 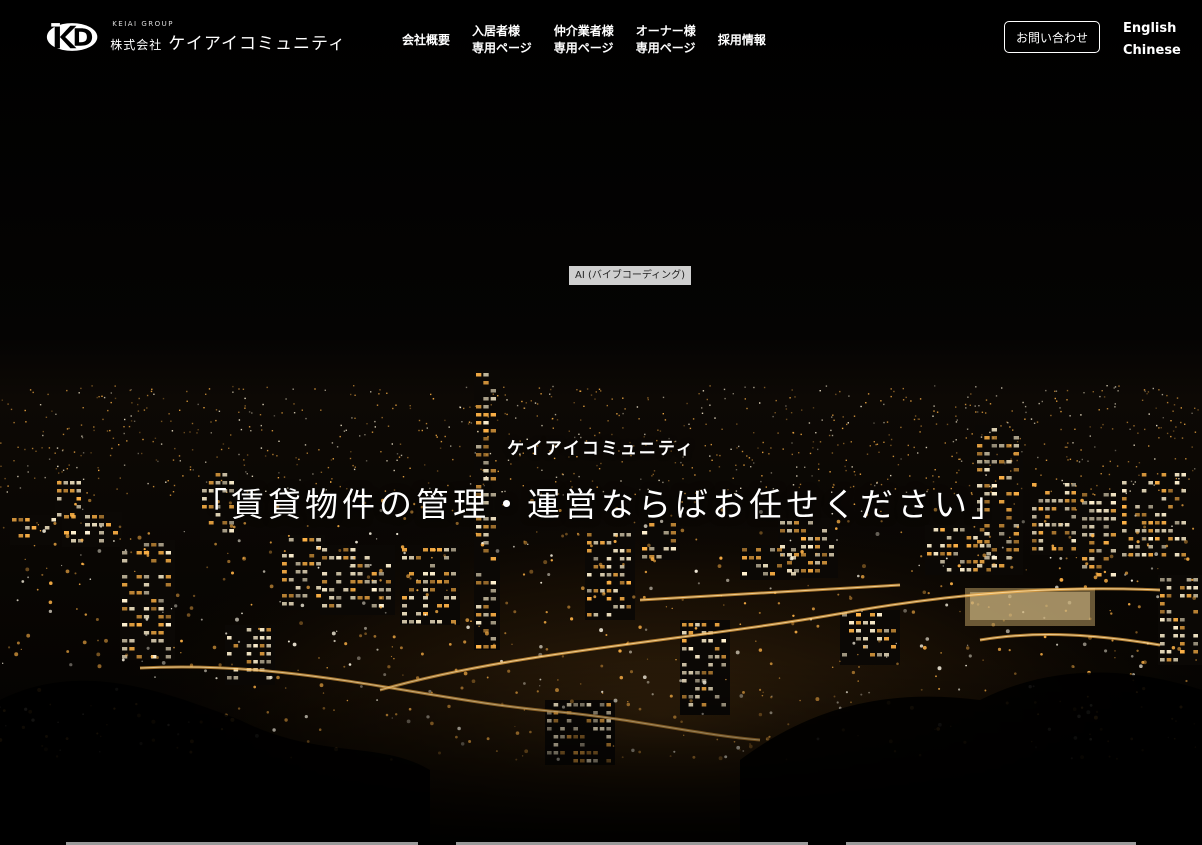 I want to click on logo-link: KEIAI GROUP 株式会社 ケイアイコミュニティ, so click(x=196, y=37).